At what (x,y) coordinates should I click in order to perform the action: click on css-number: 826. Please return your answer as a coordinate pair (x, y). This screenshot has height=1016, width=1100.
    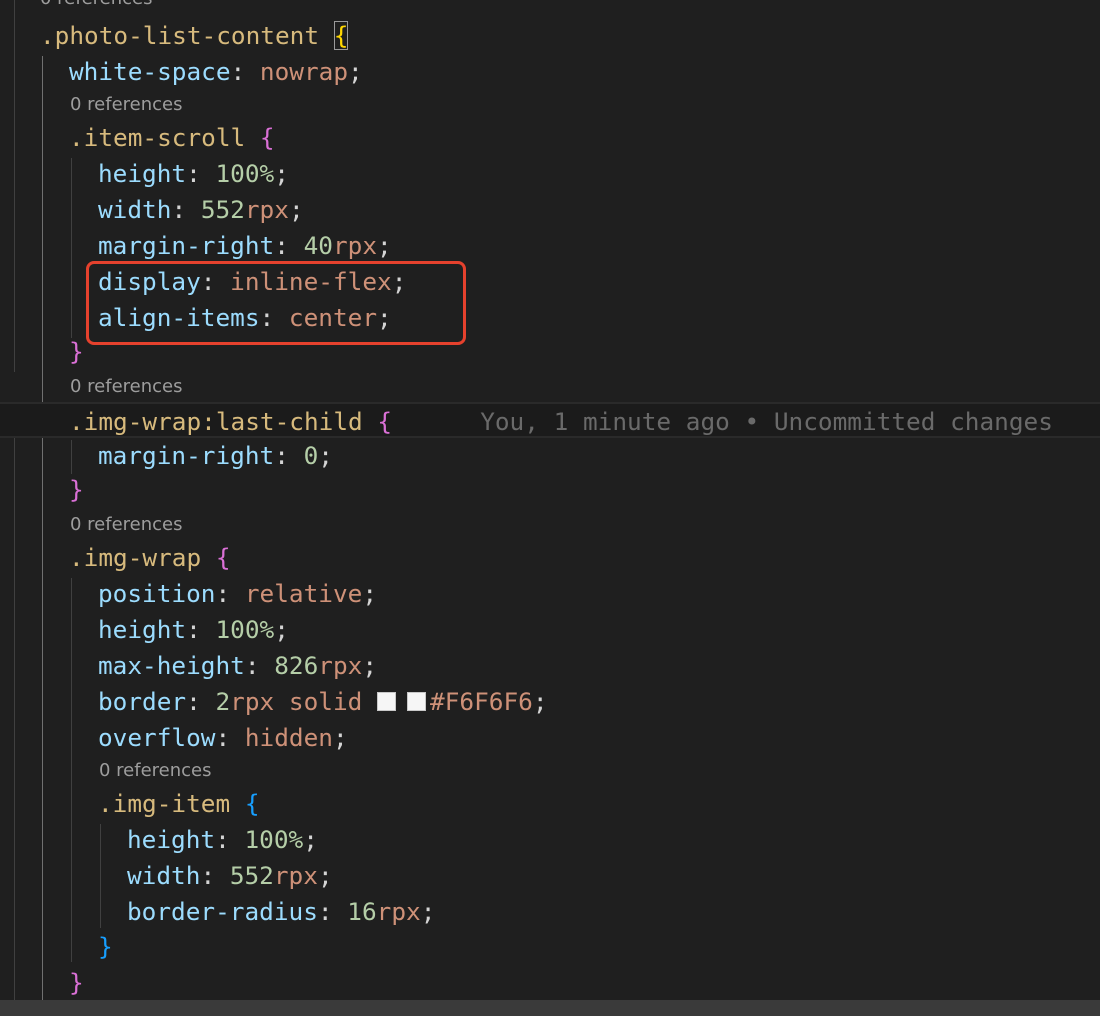
    Looking at the image, I should click on (296, 665).